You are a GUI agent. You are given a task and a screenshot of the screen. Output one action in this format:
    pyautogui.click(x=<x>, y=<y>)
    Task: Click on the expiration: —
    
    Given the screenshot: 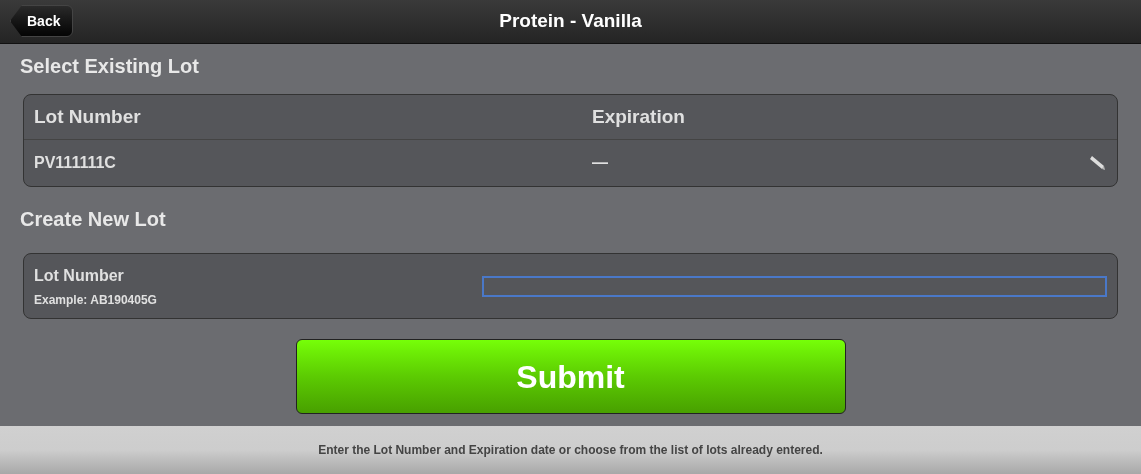 What is the action you would take?
    pyautogui.click(x=600, y=163)
    